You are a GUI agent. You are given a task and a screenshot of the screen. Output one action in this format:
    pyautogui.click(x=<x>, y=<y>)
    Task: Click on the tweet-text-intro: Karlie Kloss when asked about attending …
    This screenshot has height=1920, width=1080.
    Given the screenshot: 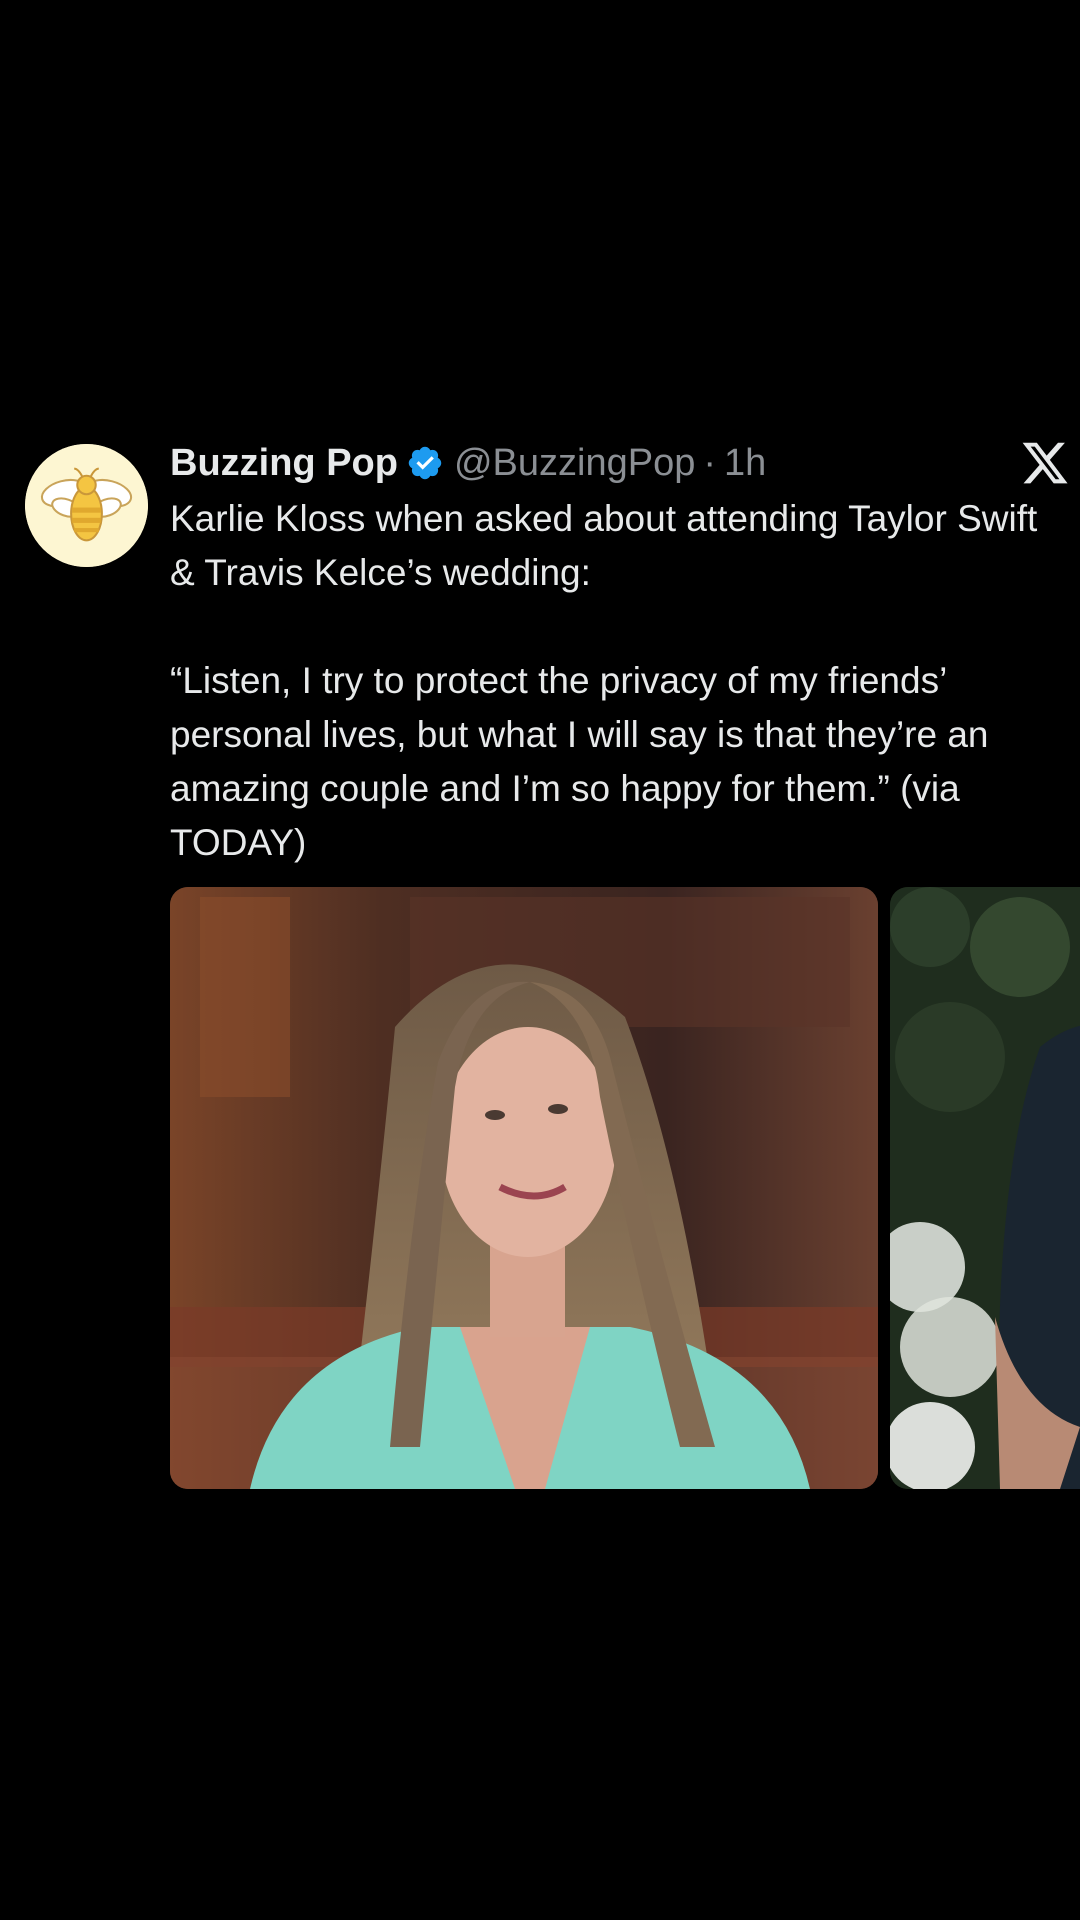 What is the action you would take?
    pyautogui.click(x=604, y=545)
    